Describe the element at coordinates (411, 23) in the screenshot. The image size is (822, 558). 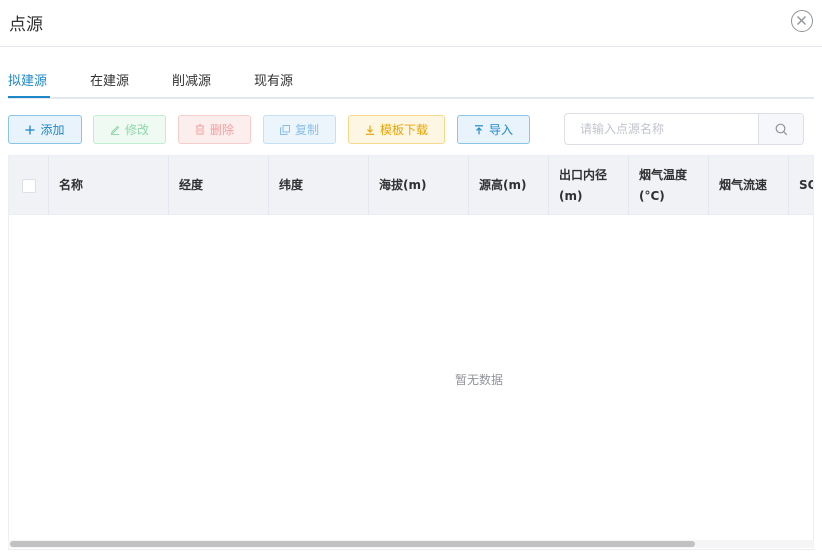
I see `dialog-header: 点源` at that location.